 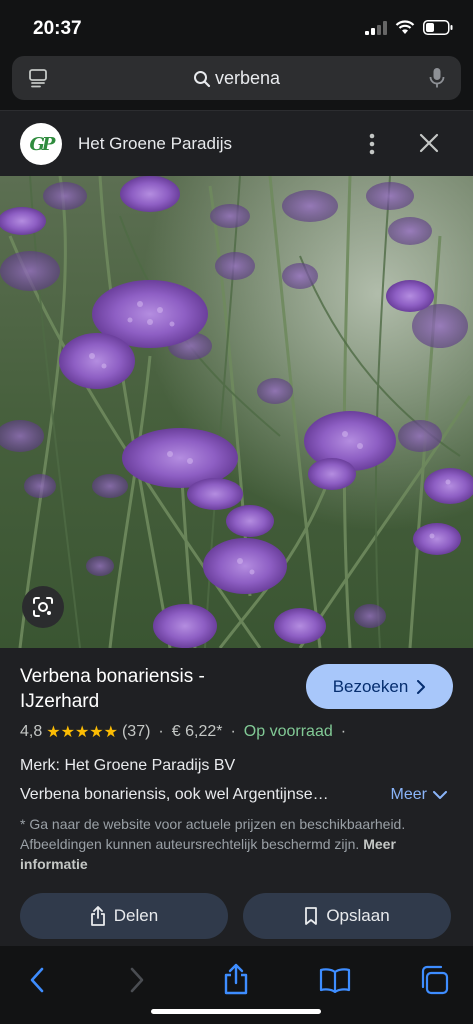 What do you see at coordinates (370, 686) in the screenshot?
I see `visit-label: Bezoeken` at bounding box center [370, 686].